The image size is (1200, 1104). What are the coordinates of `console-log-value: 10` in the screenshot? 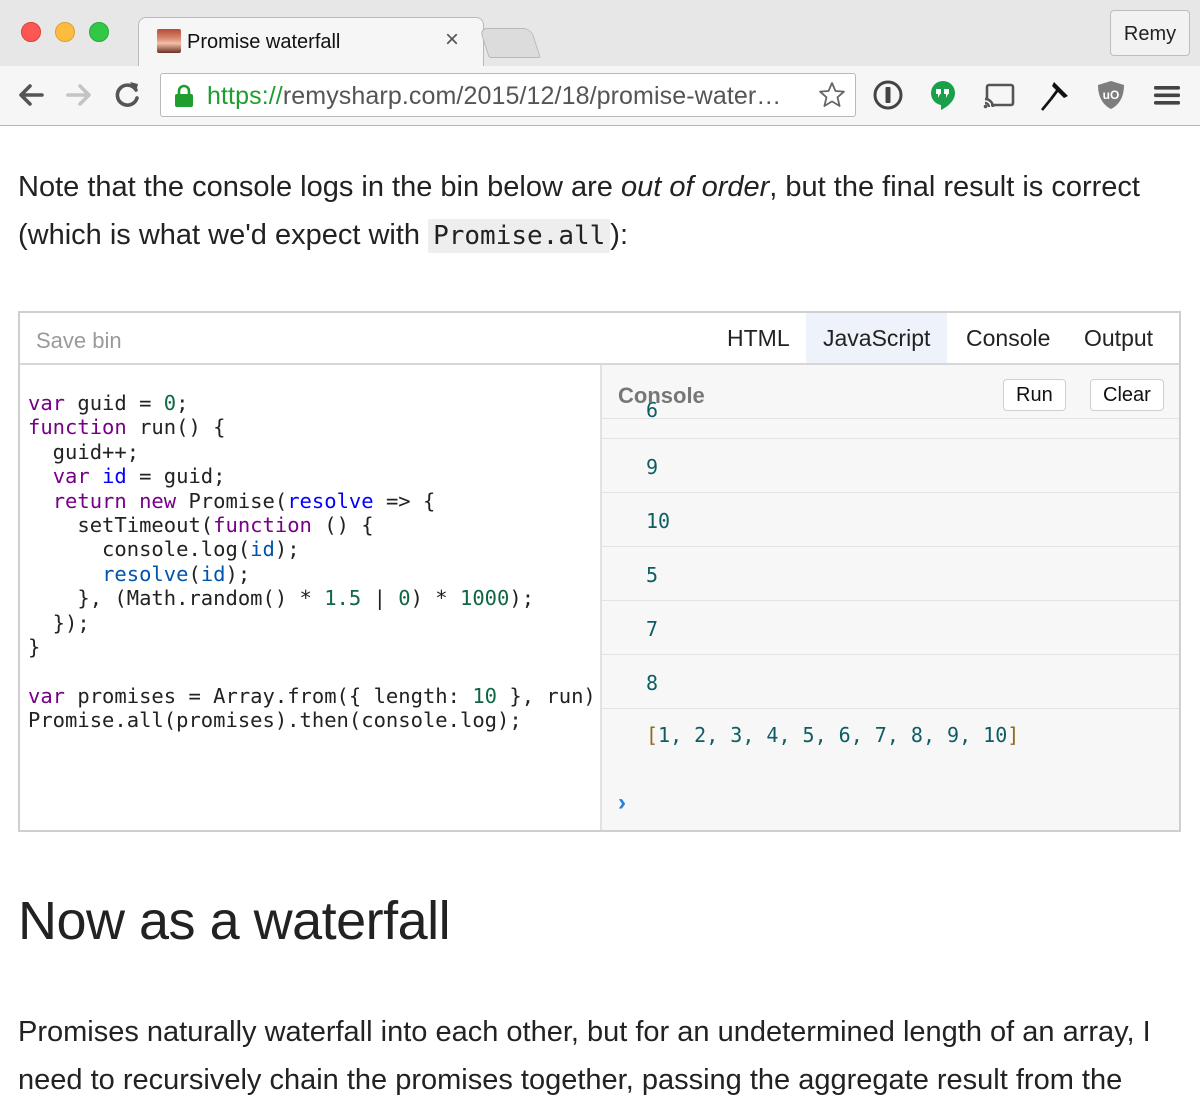 It's located at (658, 521).